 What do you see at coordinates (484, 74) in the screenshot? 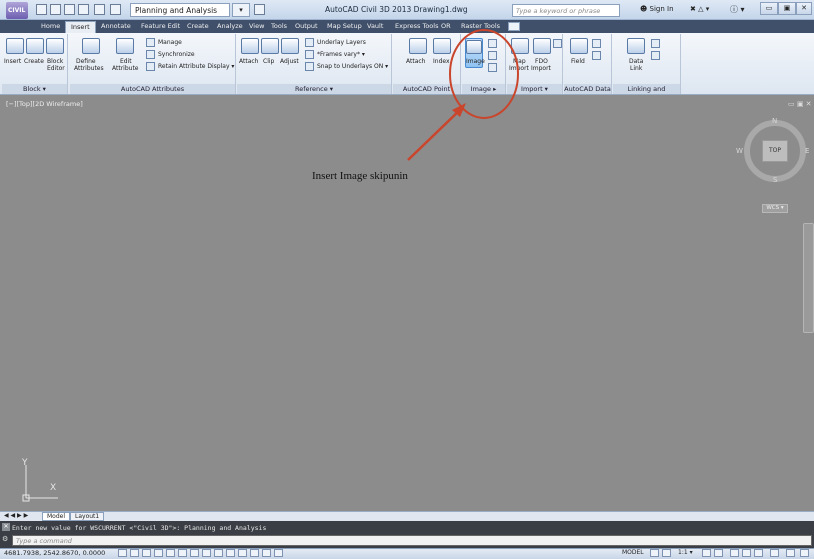
I see `highlight-circle` at bounding box center [484, 74].